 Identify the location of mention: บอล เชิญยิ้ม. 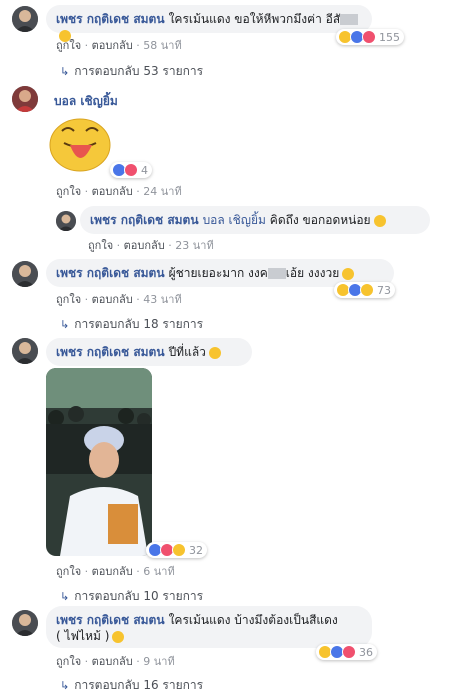
(234, 220).